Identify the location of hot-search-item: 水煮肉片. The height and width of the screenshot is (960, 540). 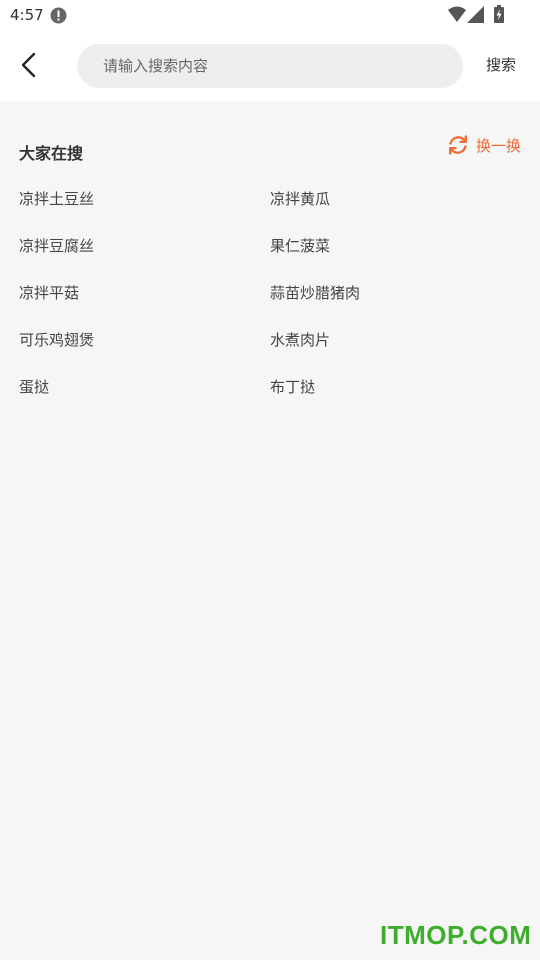
(300, 339).